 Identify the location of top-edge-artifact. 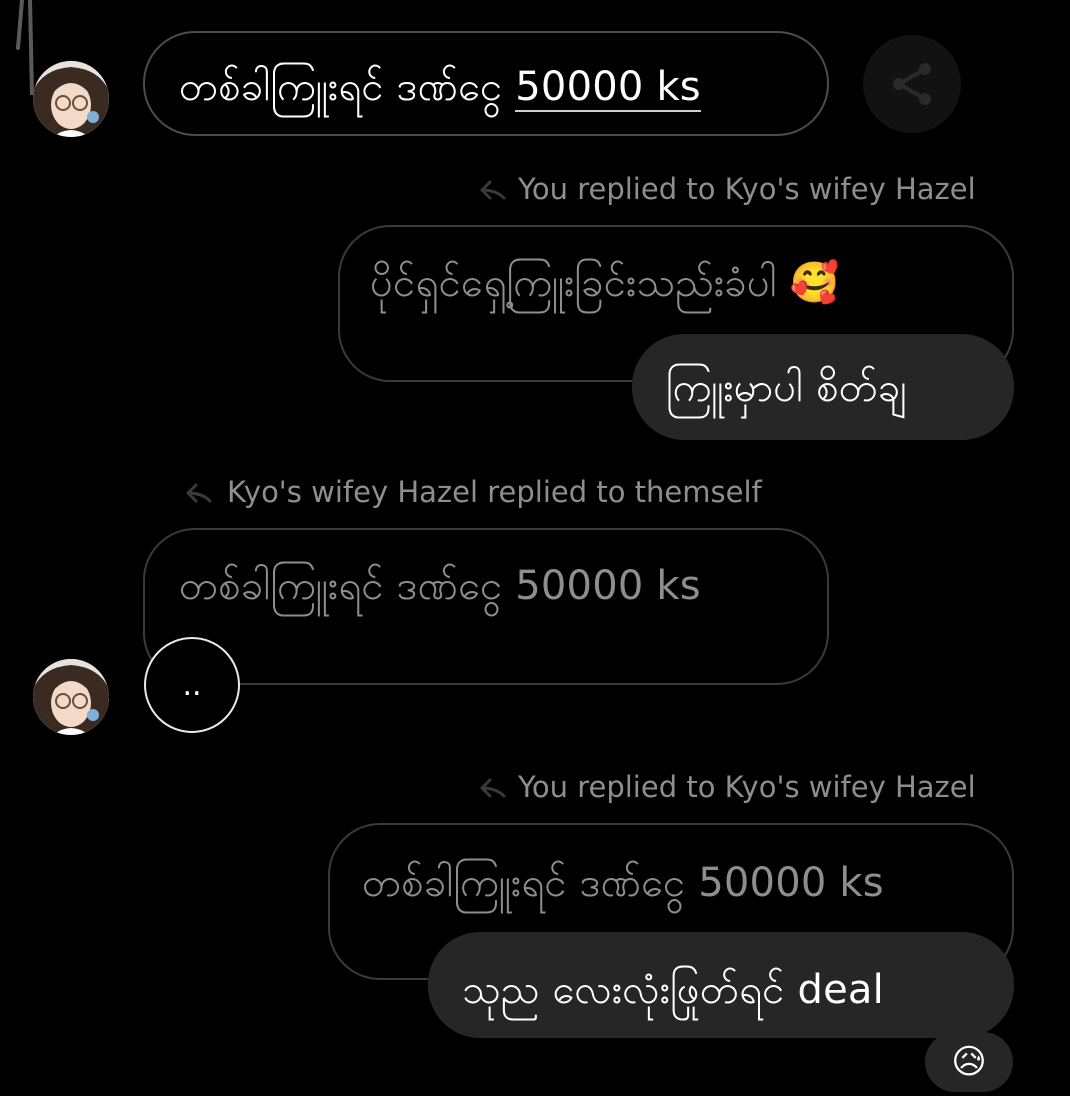
(21, 48).